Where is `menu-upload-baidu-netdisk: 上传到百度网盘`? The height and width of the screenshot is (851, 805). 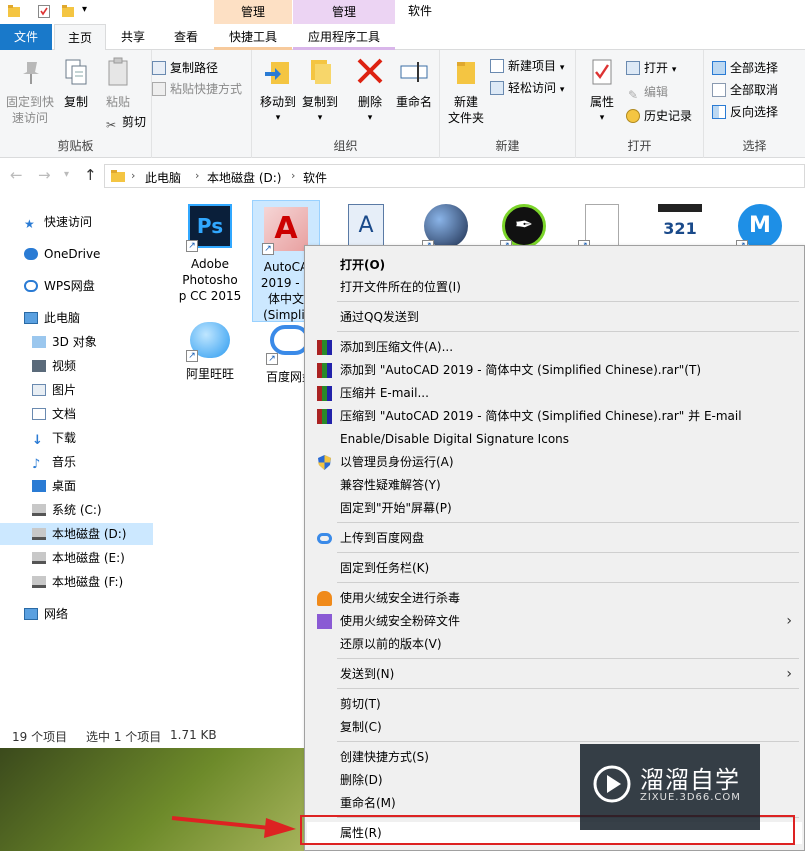
menu-upload-baidu-netdisk: 上传到百度网盘 is located at coordinates (554, 538).